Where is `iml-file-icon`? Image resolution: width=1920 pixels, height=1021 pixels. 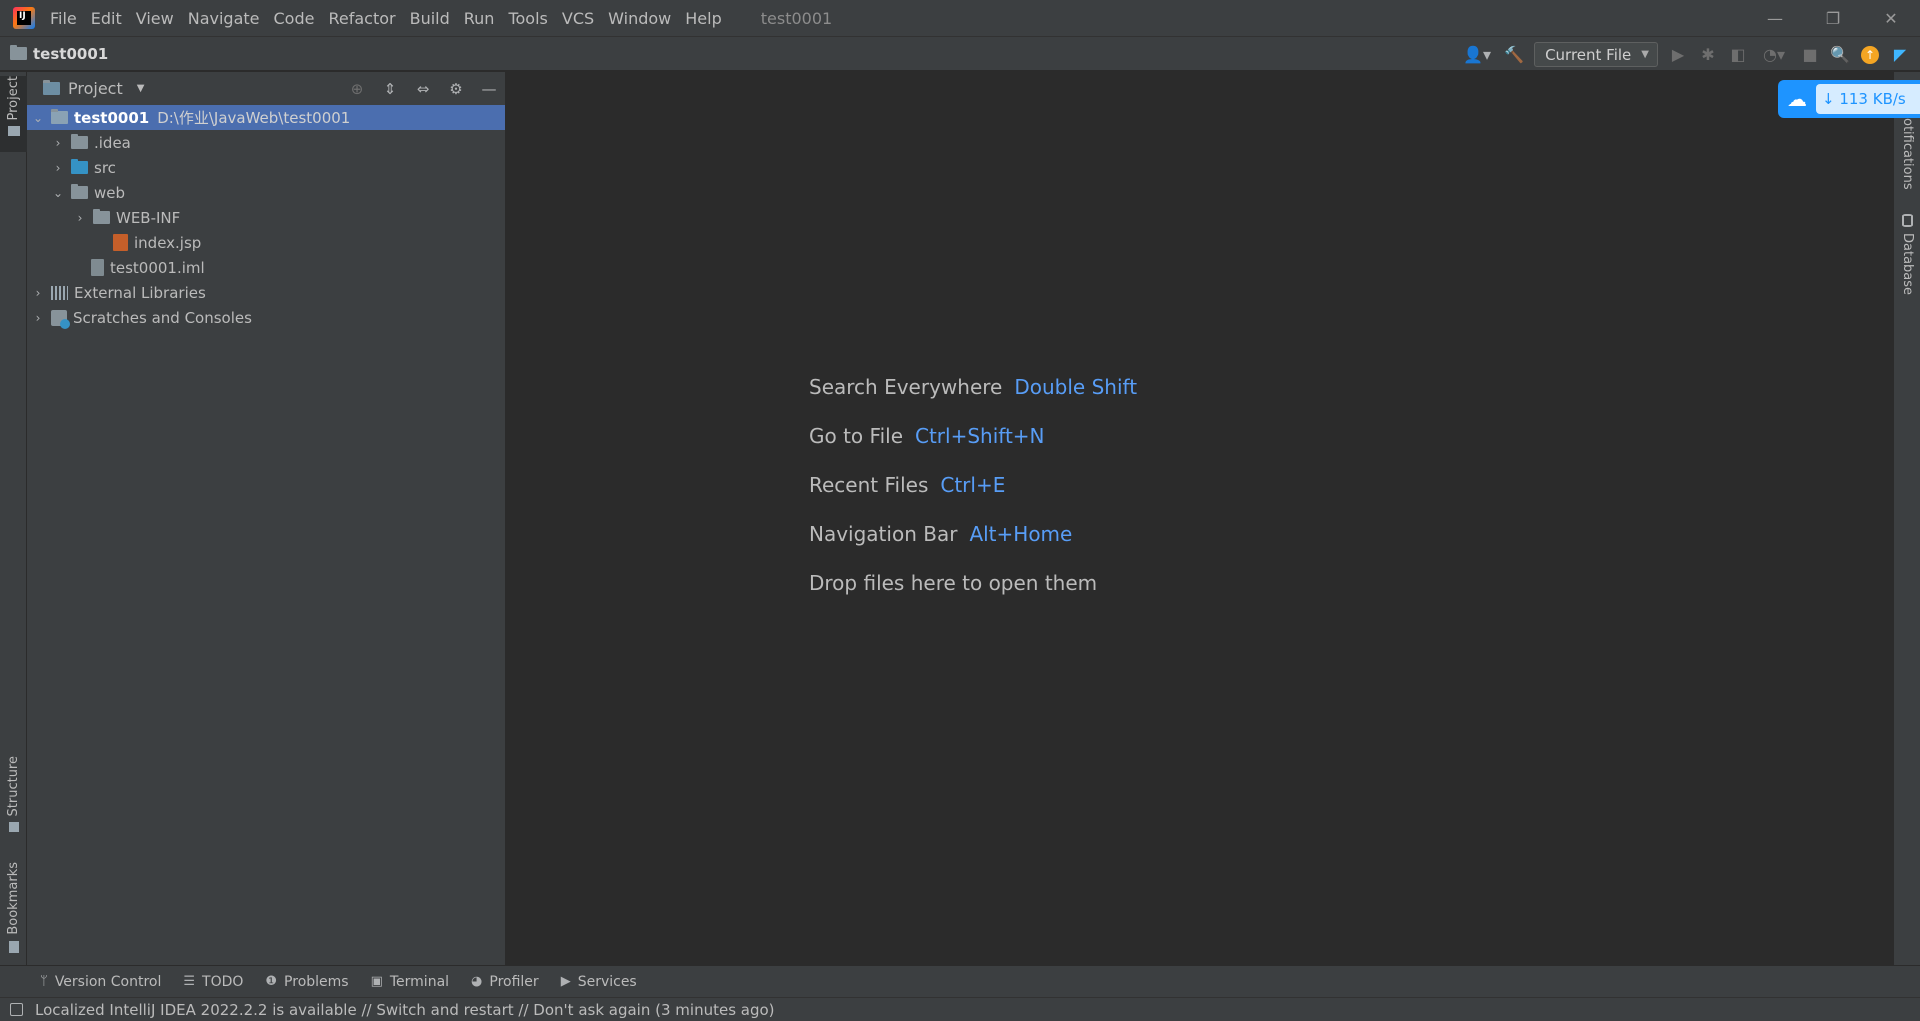 iml-file-icon is located at coordinates (97, 267).